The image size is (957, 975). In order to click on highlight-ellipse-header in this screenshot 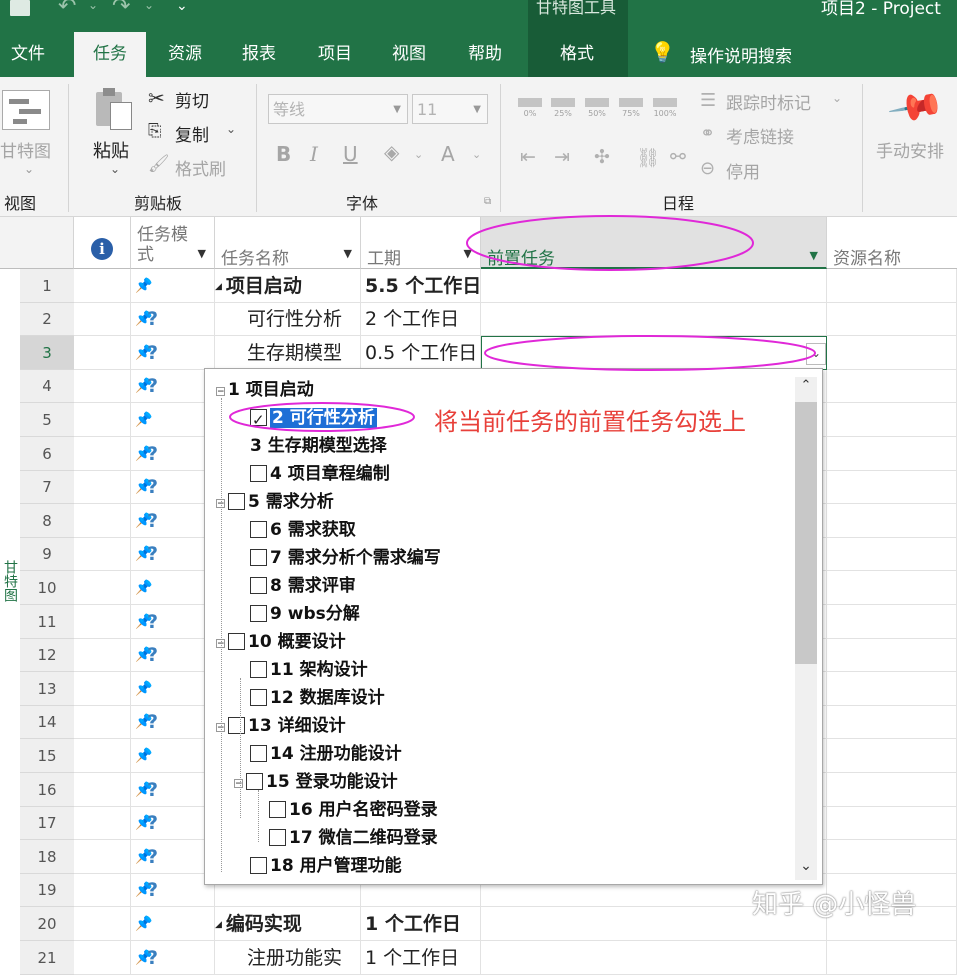, I will do `click(610, 243)`.